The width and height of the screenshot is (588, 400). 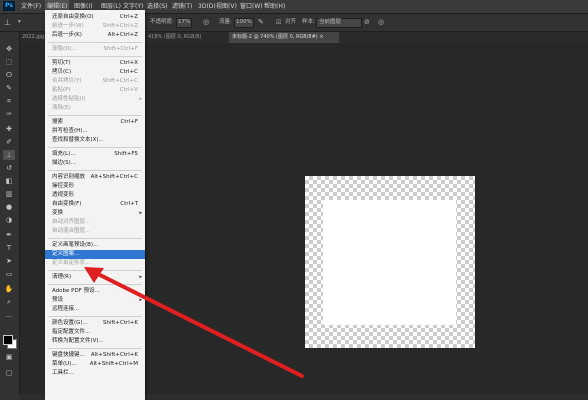 I want to click on type-tool-icon: T, so click(x=9, y=248).